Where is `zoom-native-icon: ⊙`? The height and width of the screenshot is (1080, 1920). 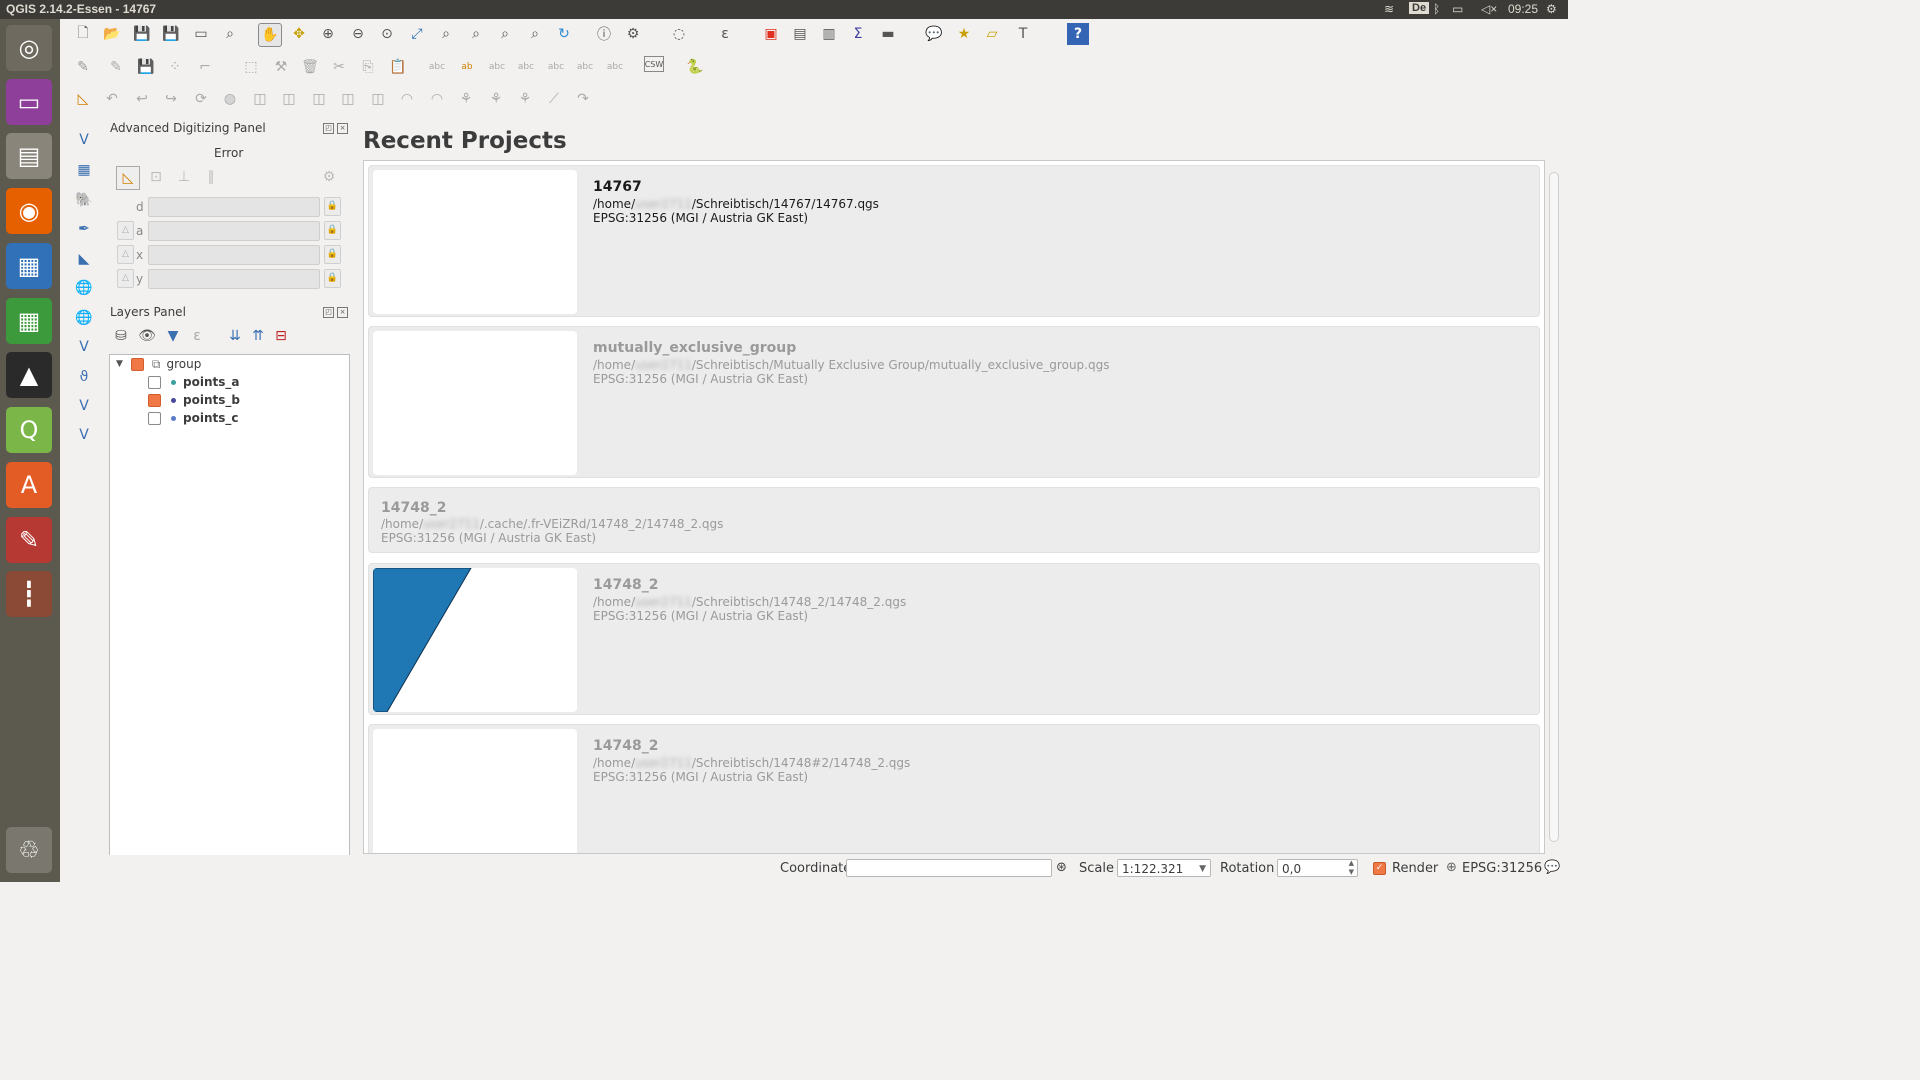
zoom-native-icon: ⊙ is located at coordinates (387, 34).